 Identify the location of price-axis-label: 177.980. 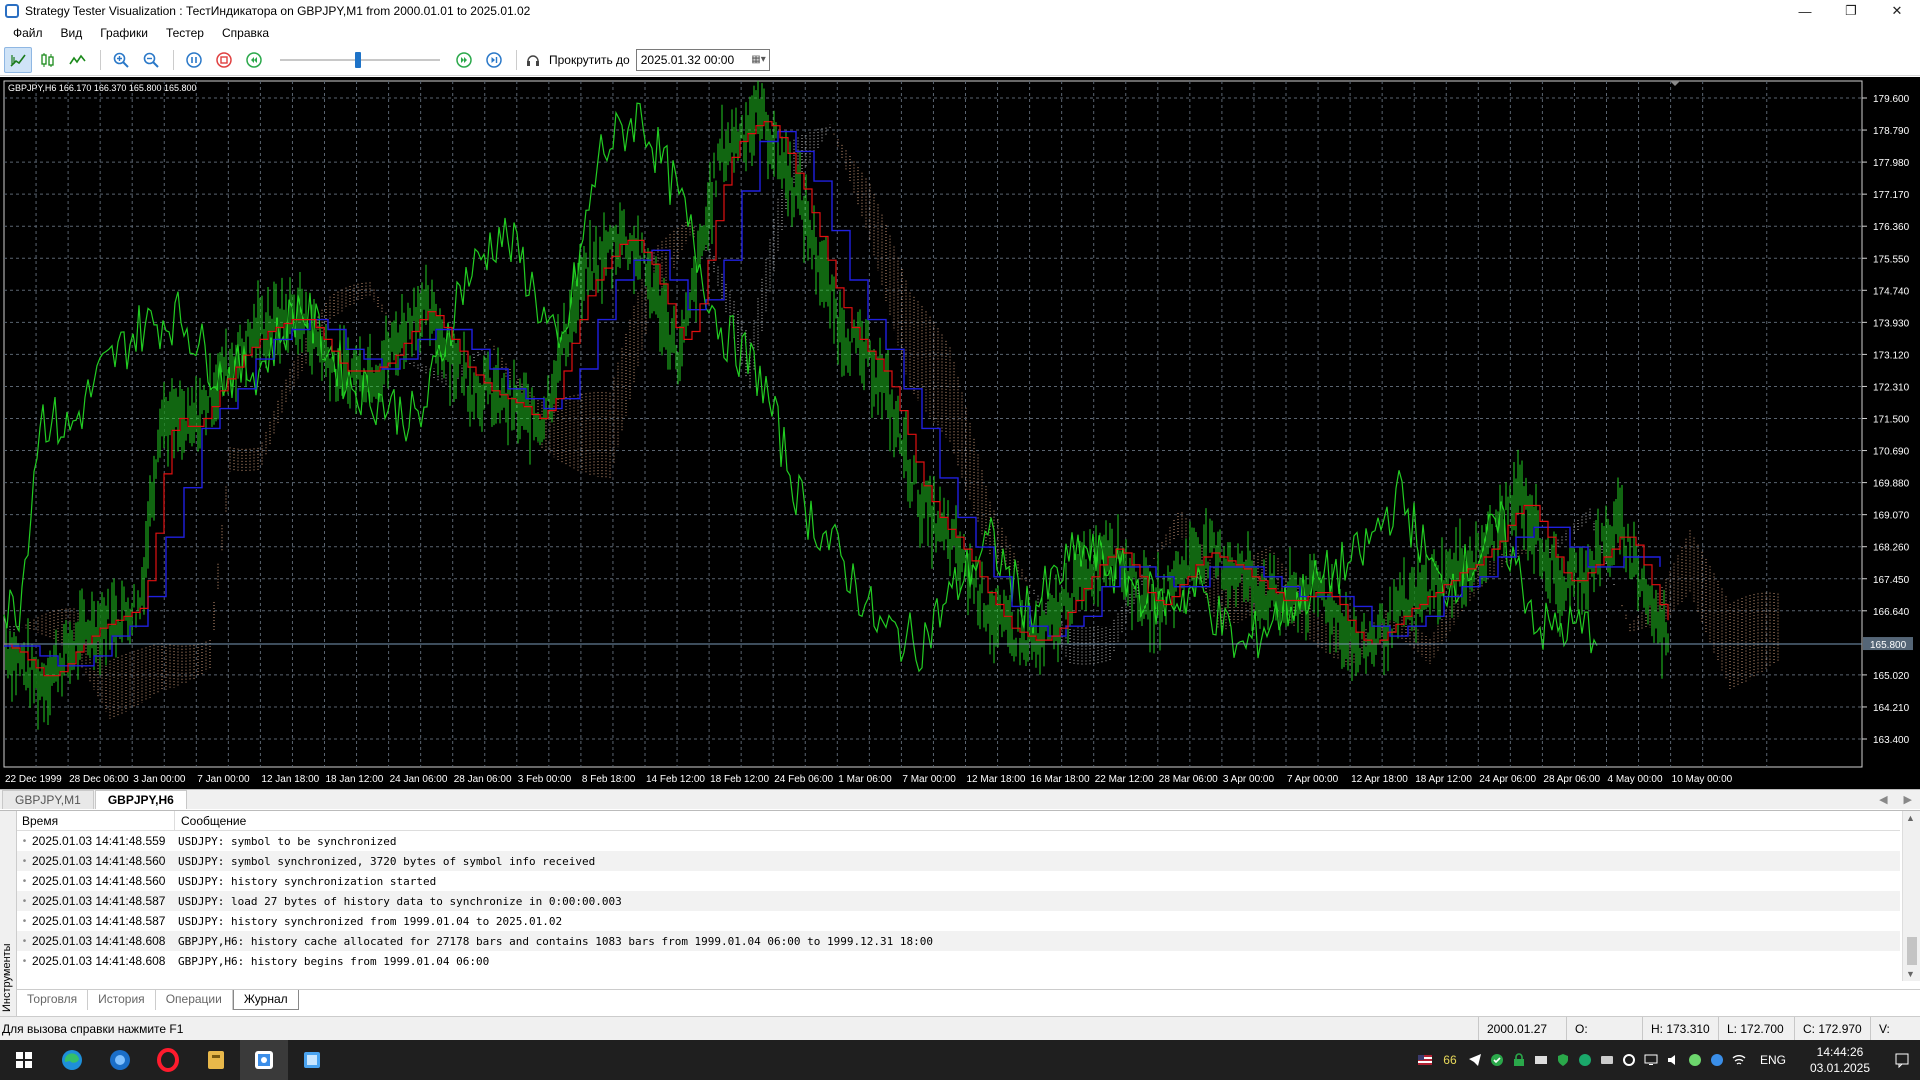
(1891, 163).